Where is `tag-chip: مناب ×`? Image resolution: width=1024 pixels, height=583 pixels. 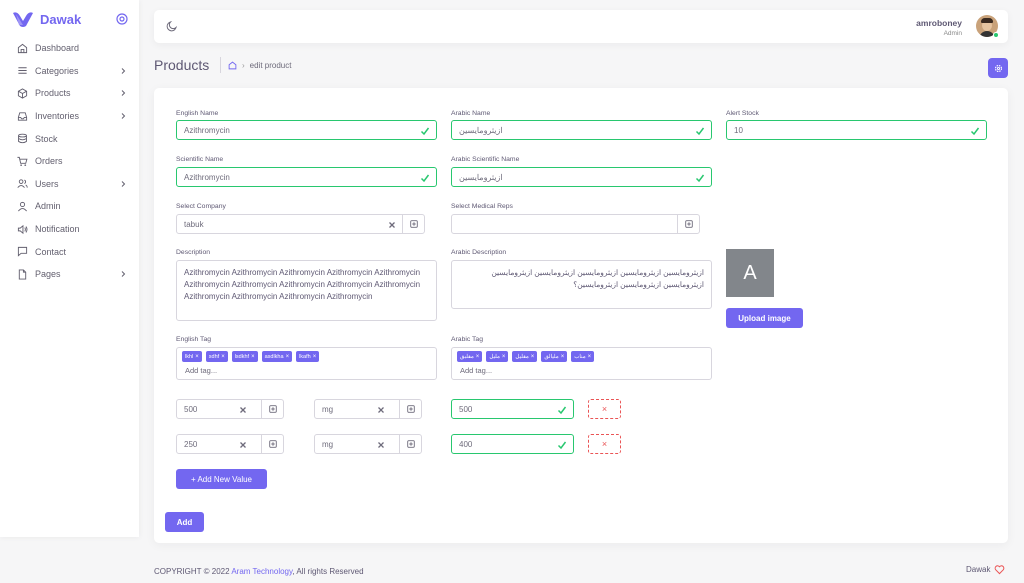
tag-chip: مناب × is located at coordinates (583, 356).